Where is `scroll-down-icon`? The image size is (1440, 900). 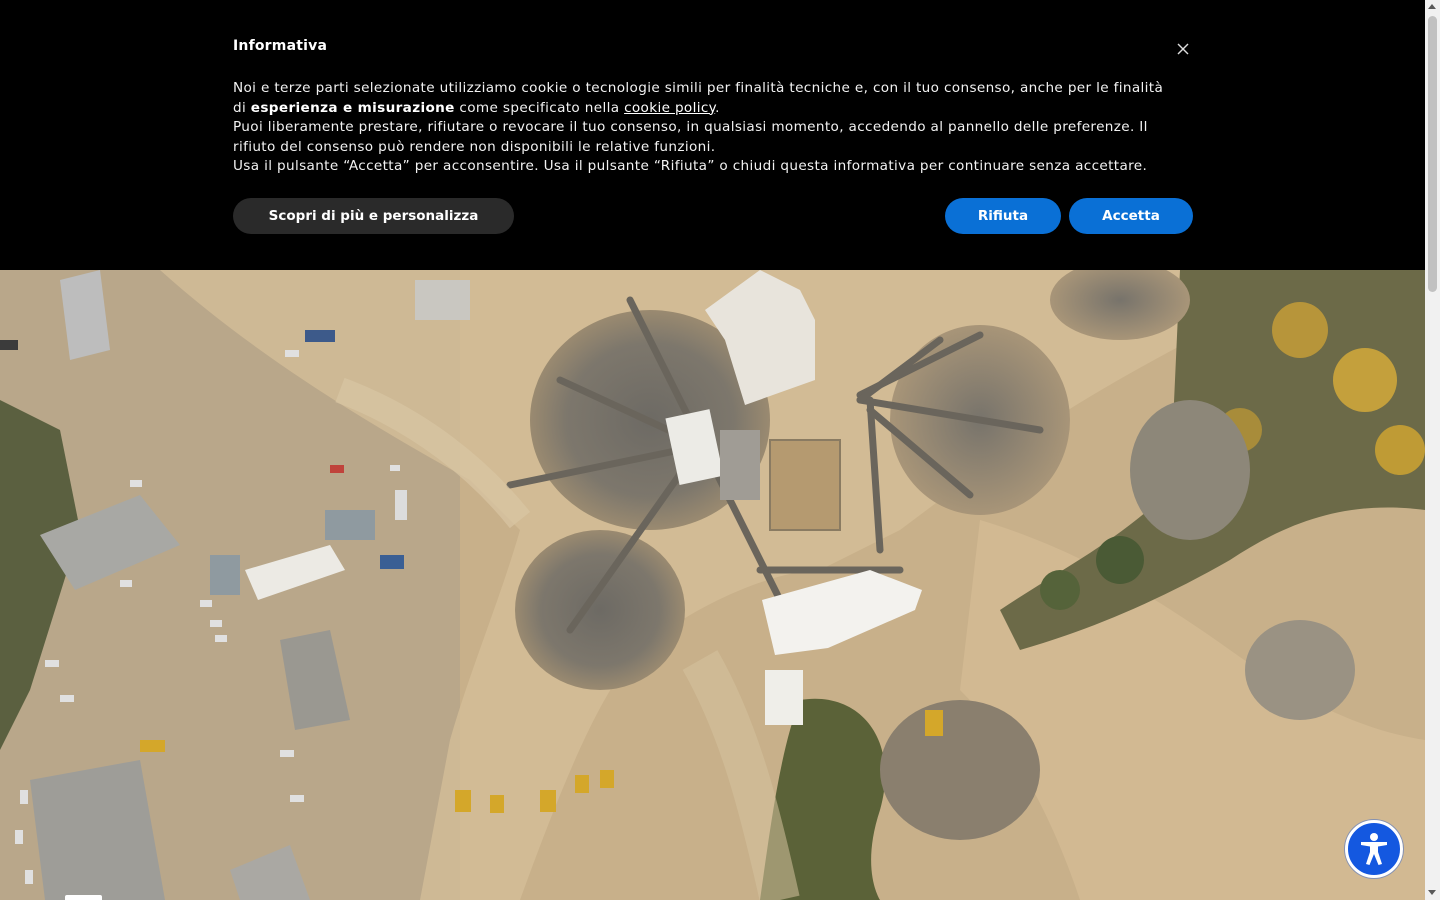
scroll-down-icon is located at coordinates (1432, 892).